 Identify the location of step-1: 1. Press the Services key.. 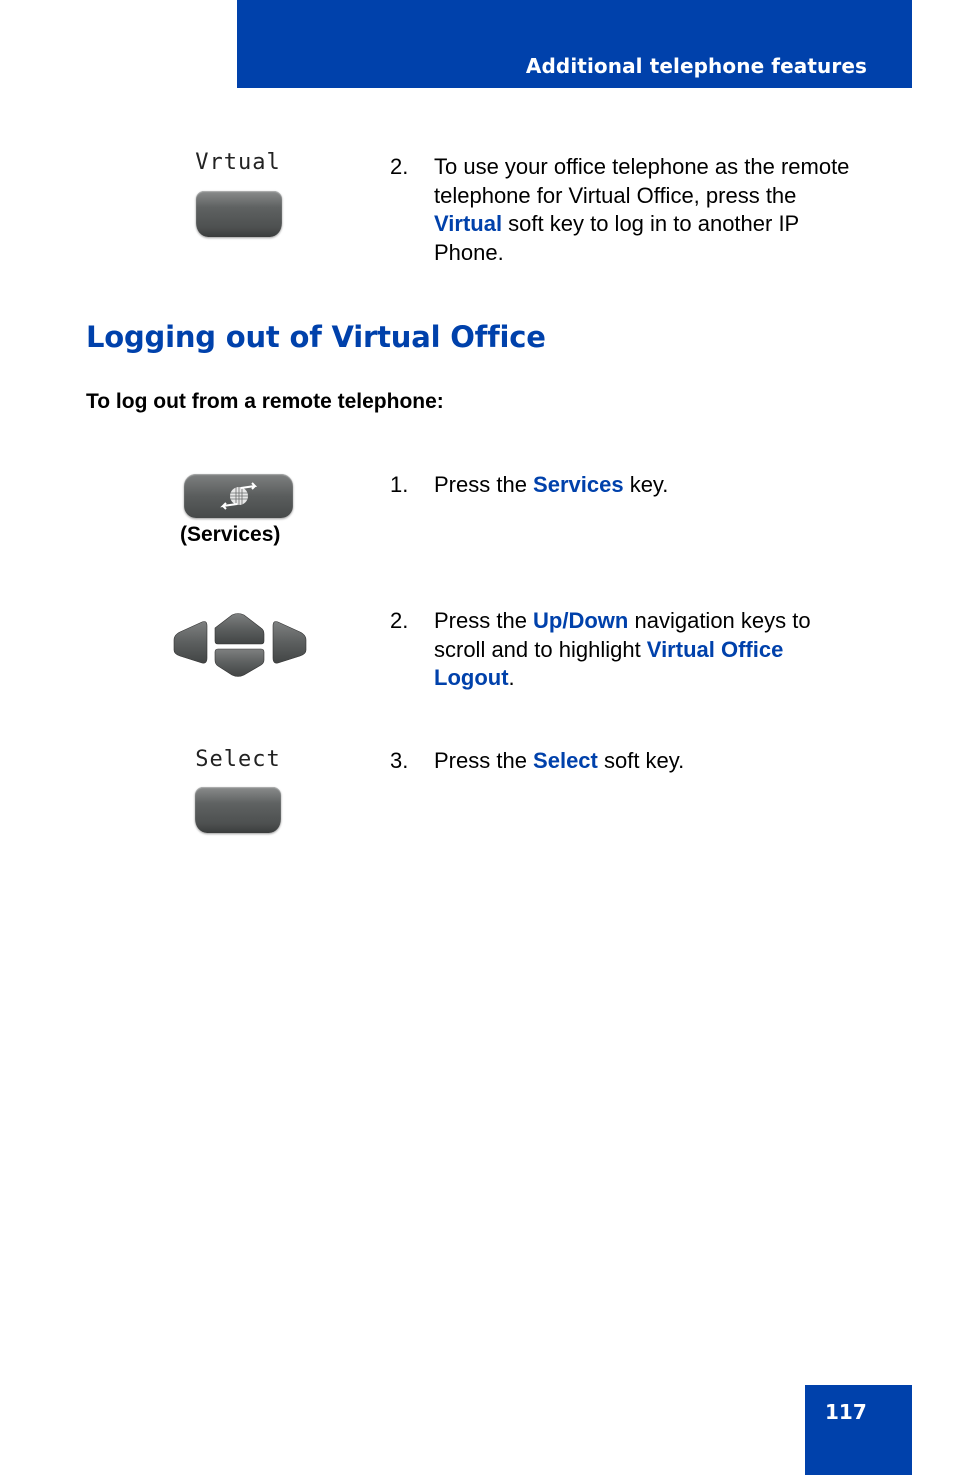
(625, 485).